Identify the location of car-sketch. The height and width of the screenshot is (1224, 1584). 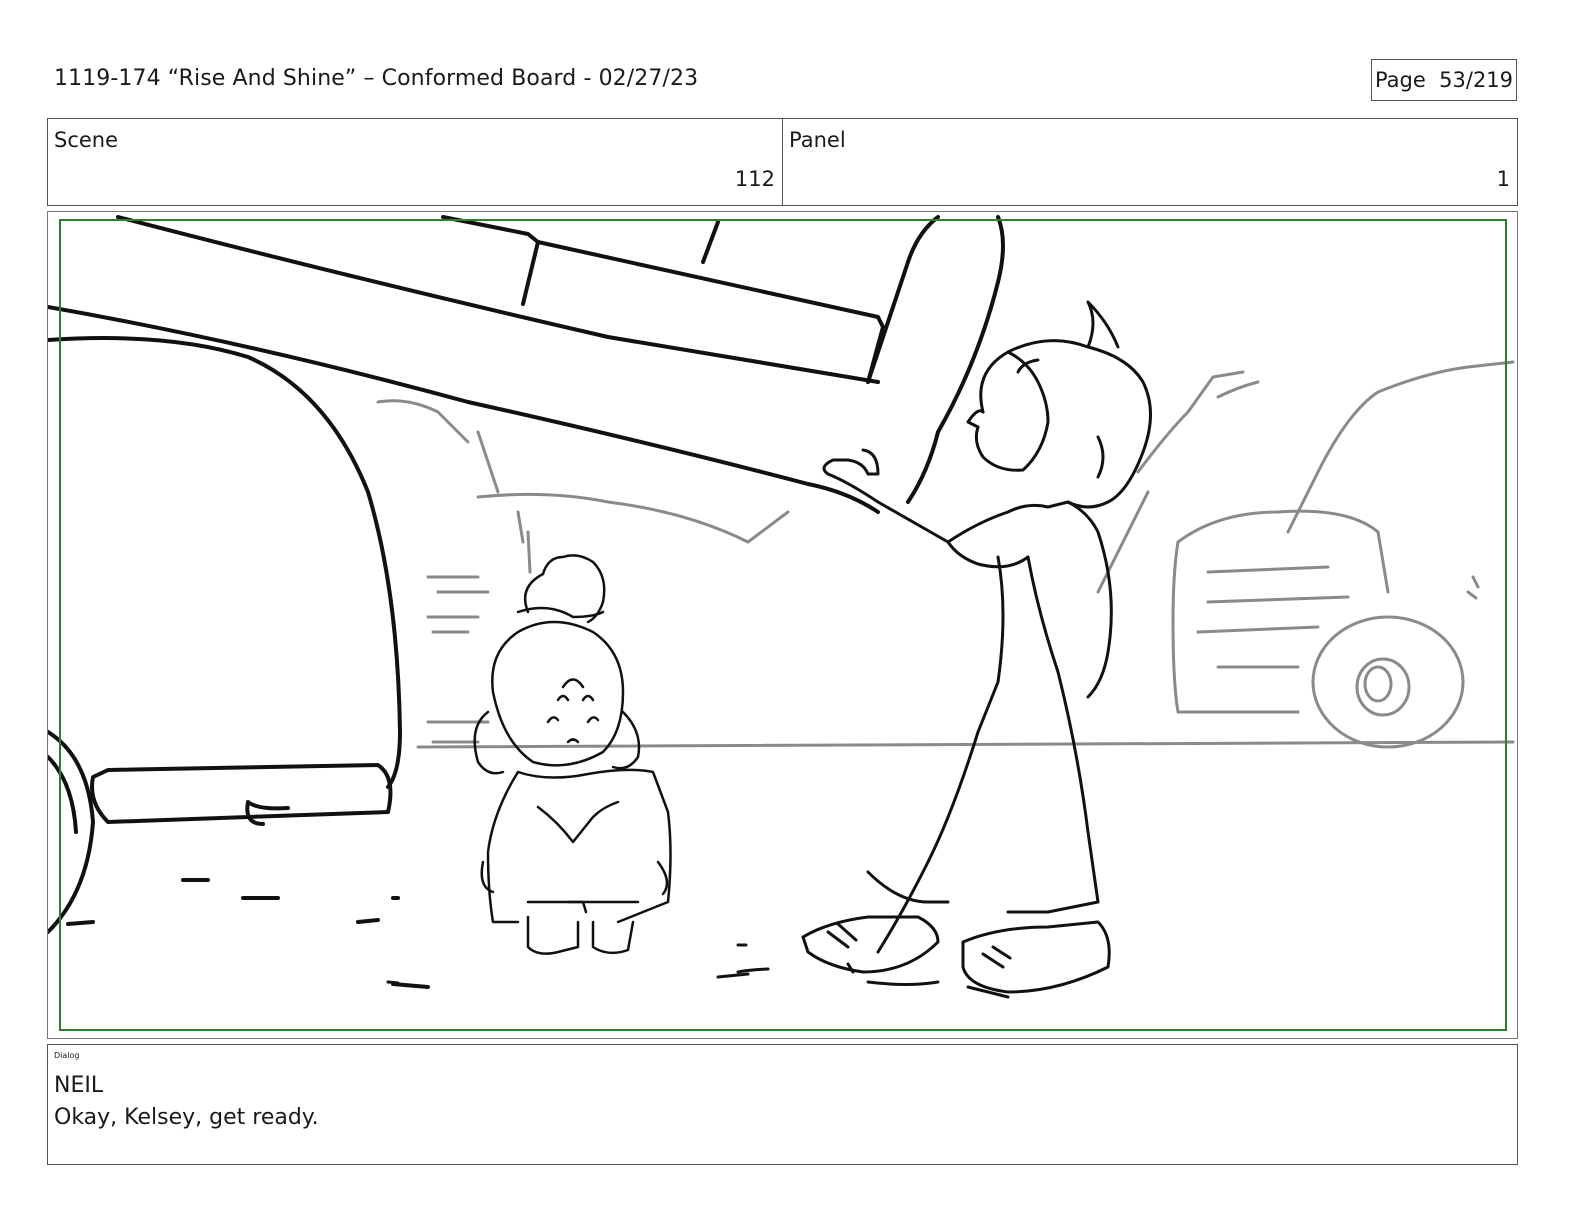
(239, 662).